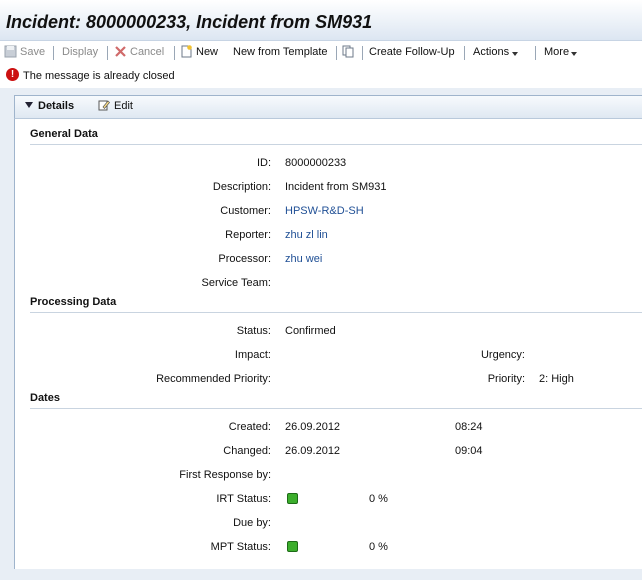 Image resolution: width=642 pixels, height=580 pixels. What do you see at coordinates (32, 52) in the screenshot?
I see `save-button: Save` at bounding box center [32, 52].